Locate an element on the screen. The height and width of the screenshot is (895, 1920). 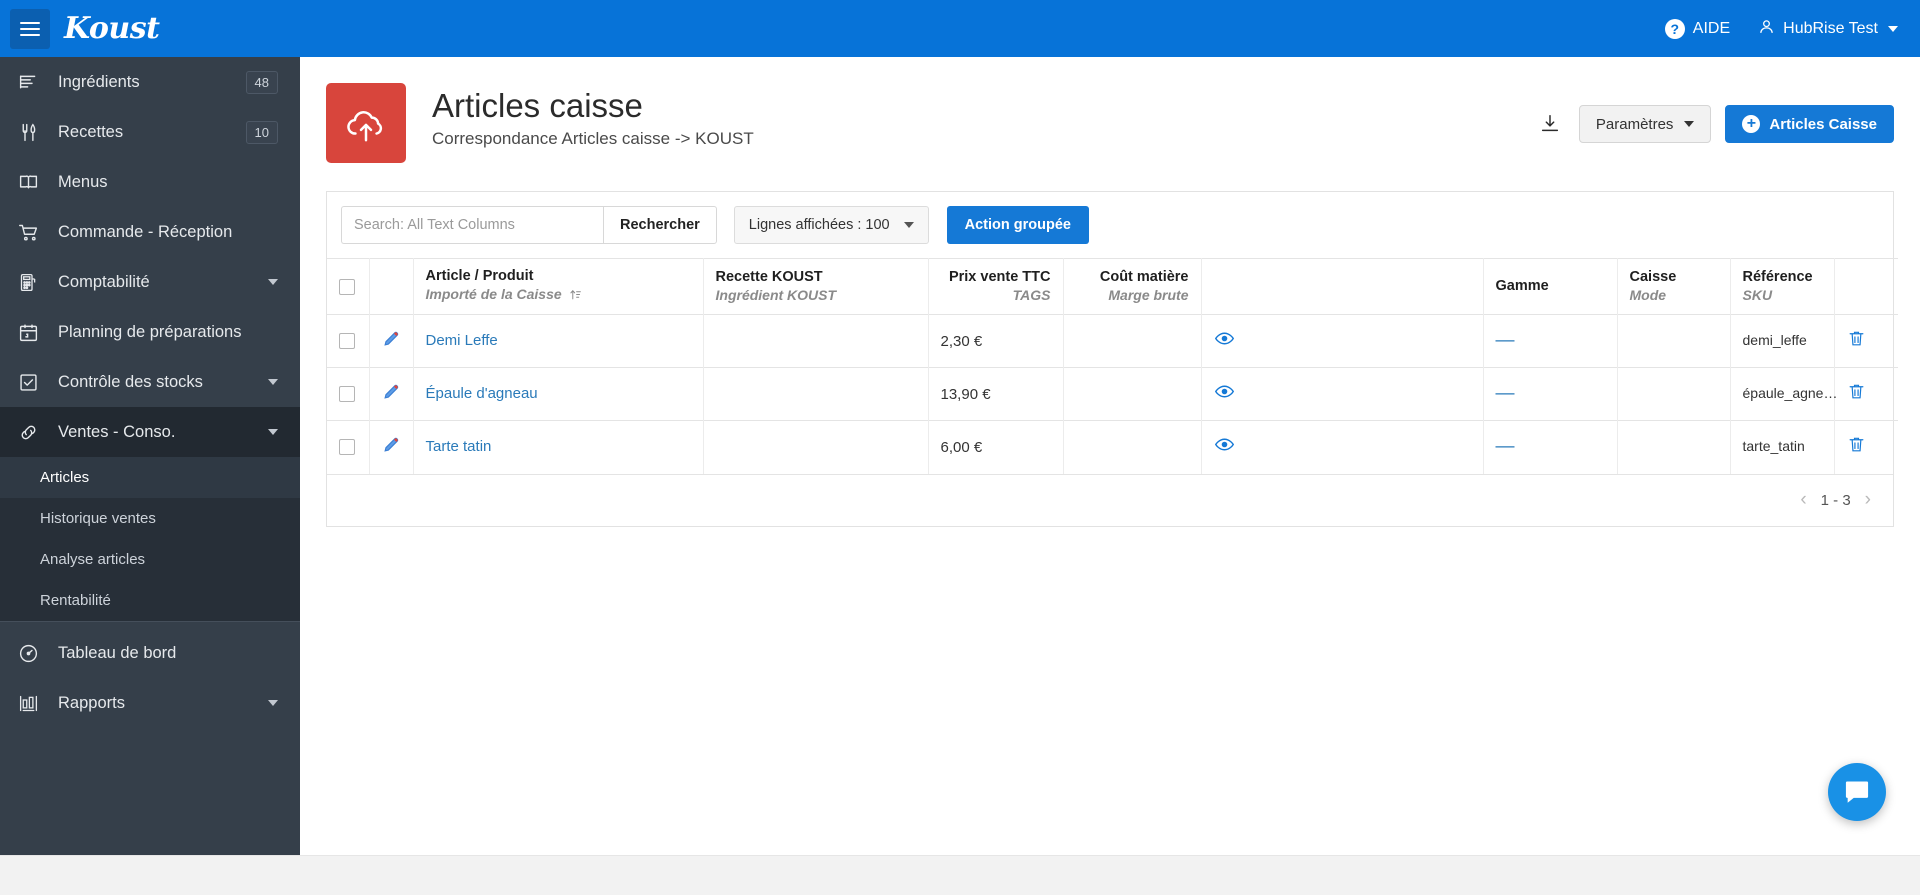
sidebar-item-rentabilite: Rentabilité is located at coordinates (150, 600).